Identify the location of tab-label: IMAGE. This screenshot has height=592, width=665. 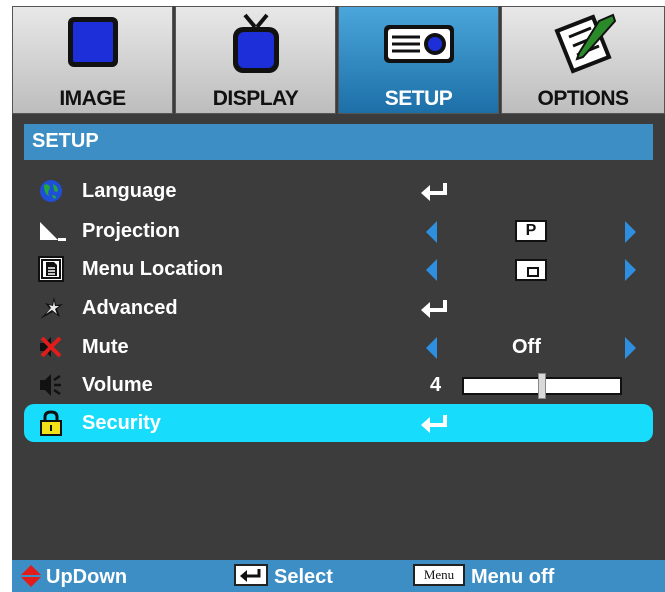
(92, 98).